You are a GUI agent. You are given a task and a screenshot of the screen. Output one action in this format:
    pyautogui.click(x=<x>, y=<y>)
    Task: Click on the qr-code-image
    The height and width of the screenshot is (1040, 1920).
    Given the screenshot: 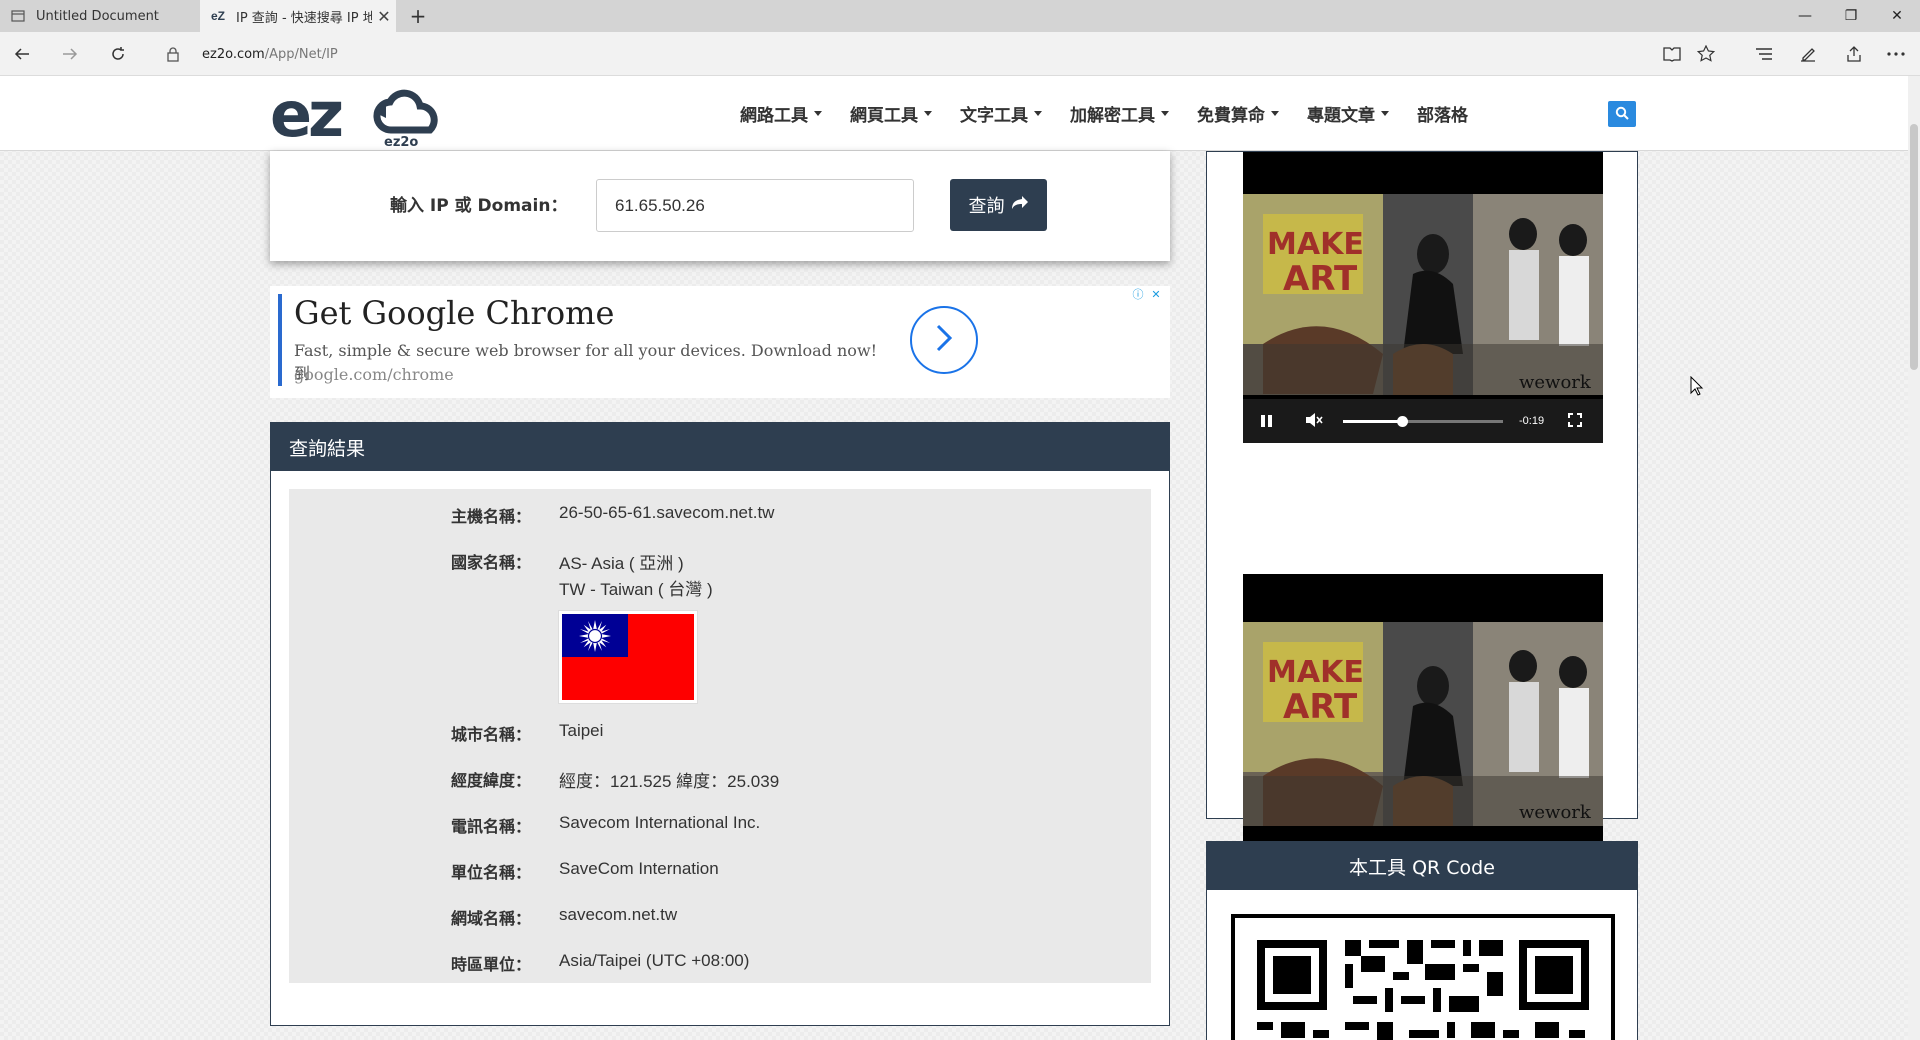 What is the action you would take?
    pyautogui.click(x=1423, y=977)
    